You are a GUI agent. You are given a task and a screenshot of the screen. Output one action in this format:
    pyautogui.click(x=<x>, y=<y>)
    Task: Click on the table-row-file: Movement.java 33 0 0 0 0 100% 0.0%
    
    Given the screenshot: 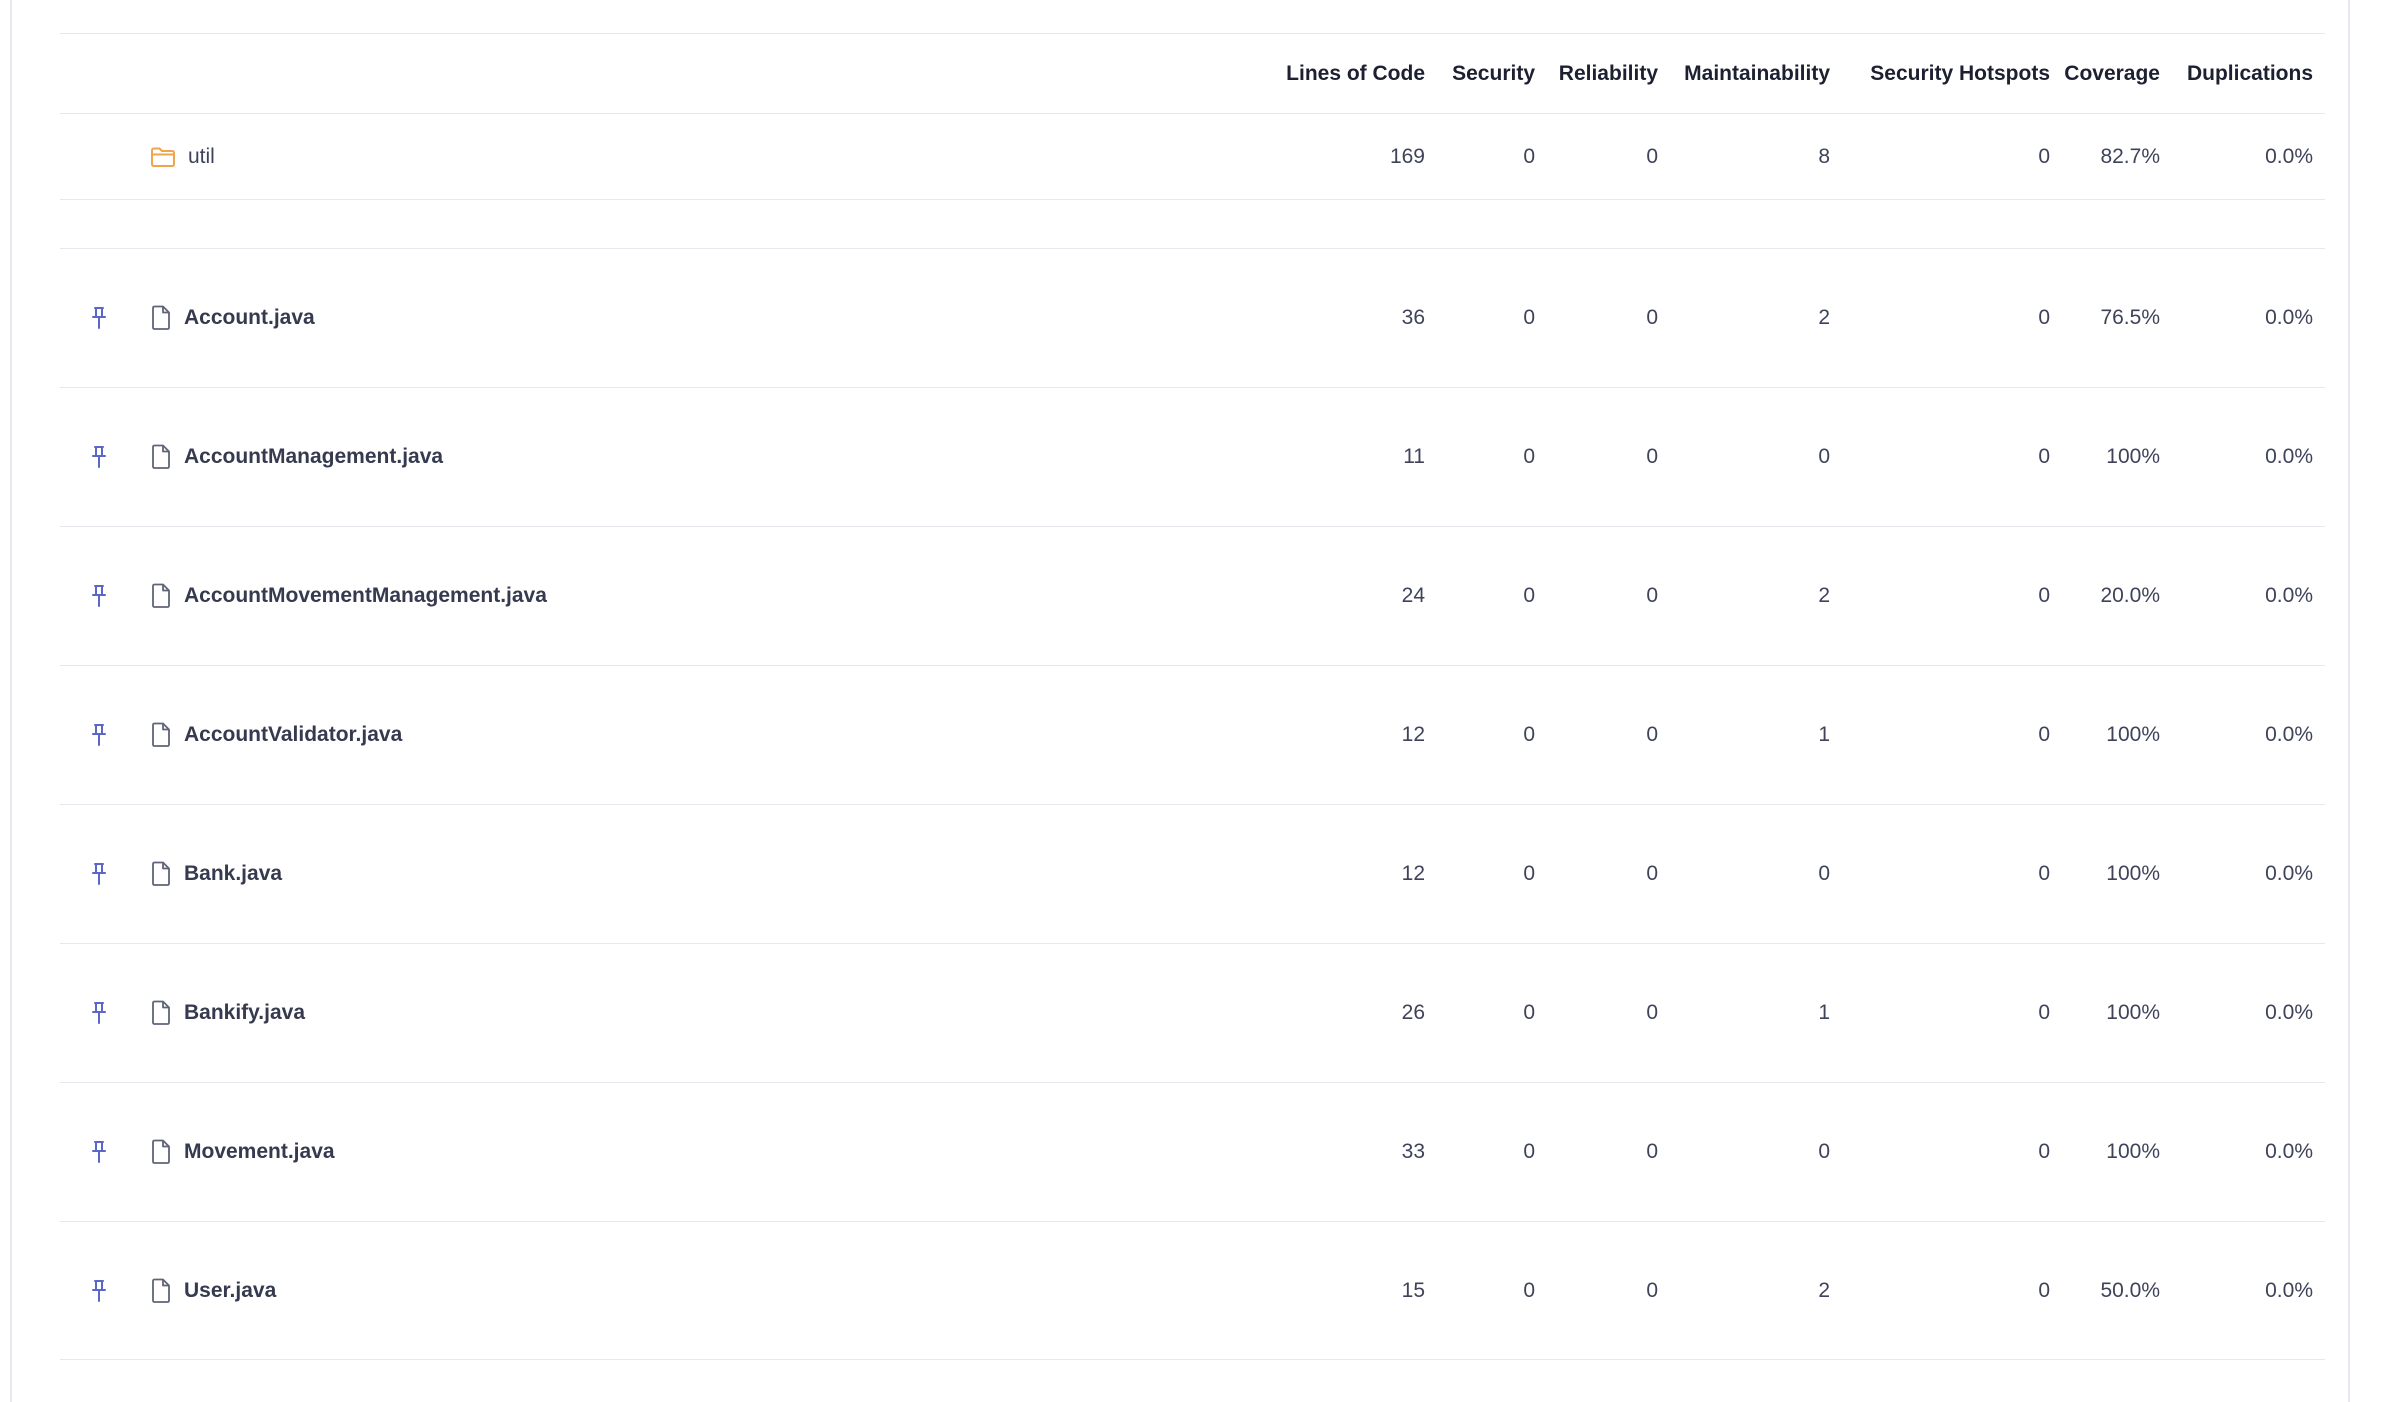 What is the action you would take?
    pyautogui.click(x=1192, y=1151)
    